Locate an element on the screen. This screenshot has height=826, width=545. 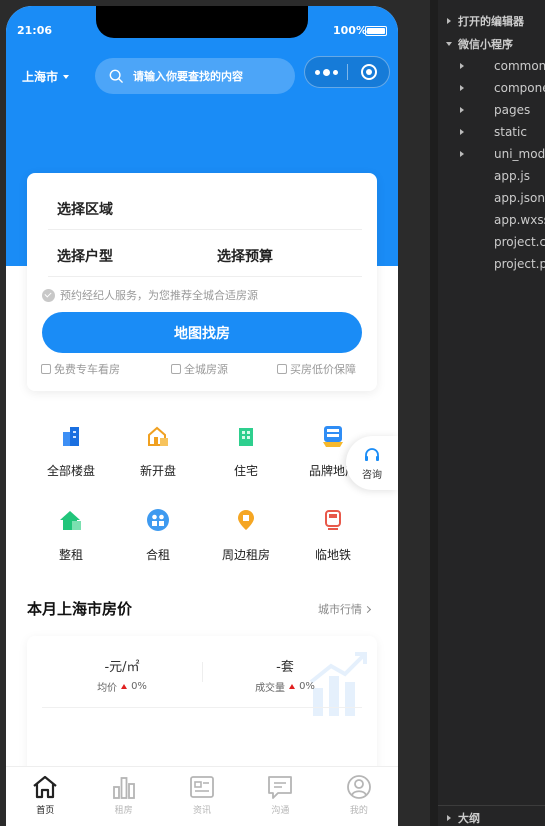
device-notch is located at coordinates (202, 22).